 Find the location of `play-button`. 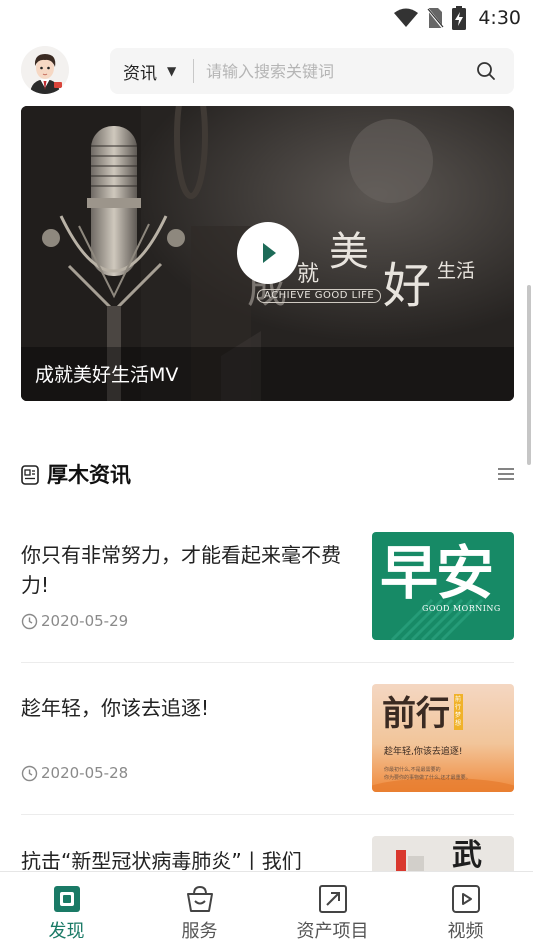

play-button is located at coordinates (268, 253).